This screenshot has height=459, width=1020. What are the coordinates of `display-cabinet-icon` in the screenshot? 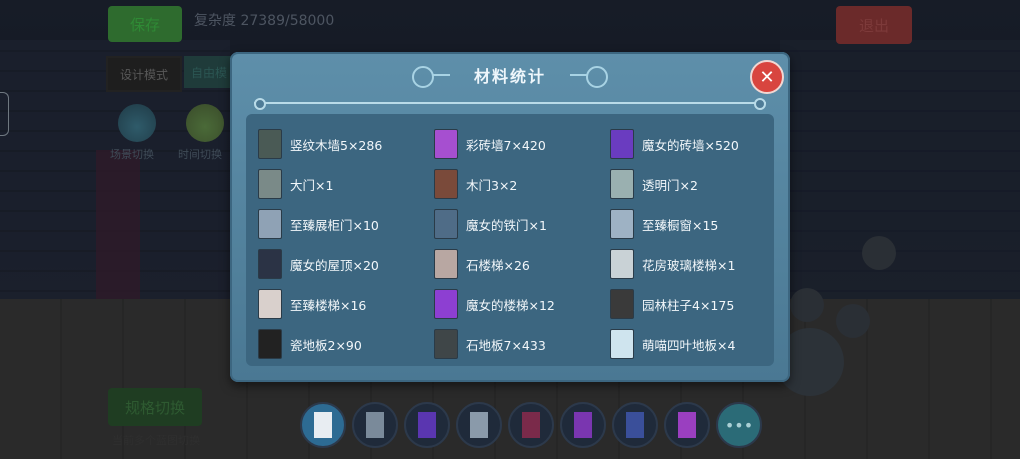 It's located at (375, 425).